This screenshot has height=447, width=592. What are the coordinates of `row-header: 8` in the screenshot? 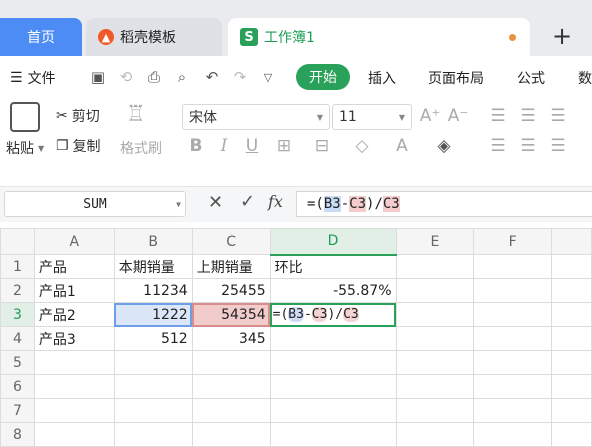 It's located at (17, 434).